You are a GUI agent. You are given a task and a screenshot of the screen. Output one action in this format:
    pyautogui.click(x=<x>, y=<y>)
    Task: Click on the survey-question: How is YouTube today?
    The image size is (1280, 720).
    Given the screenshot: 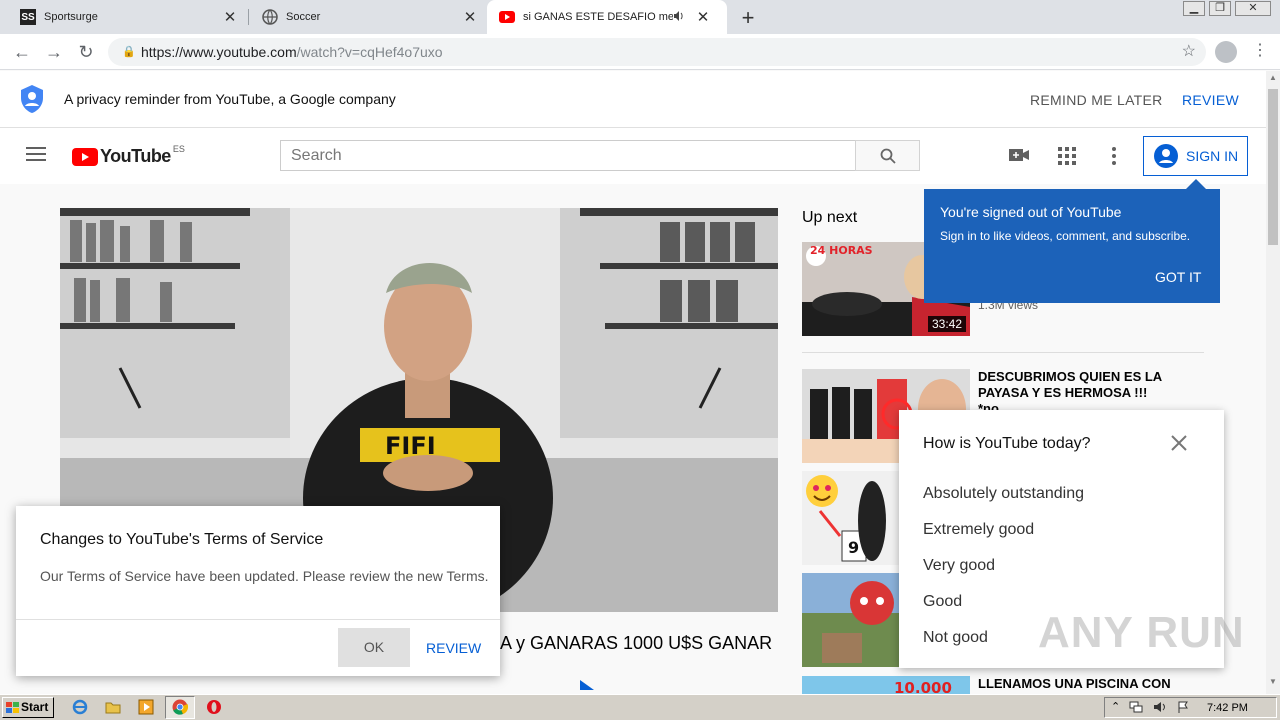 What is the action you would take?
    pyautogui.click(x=1007, y=443)
    